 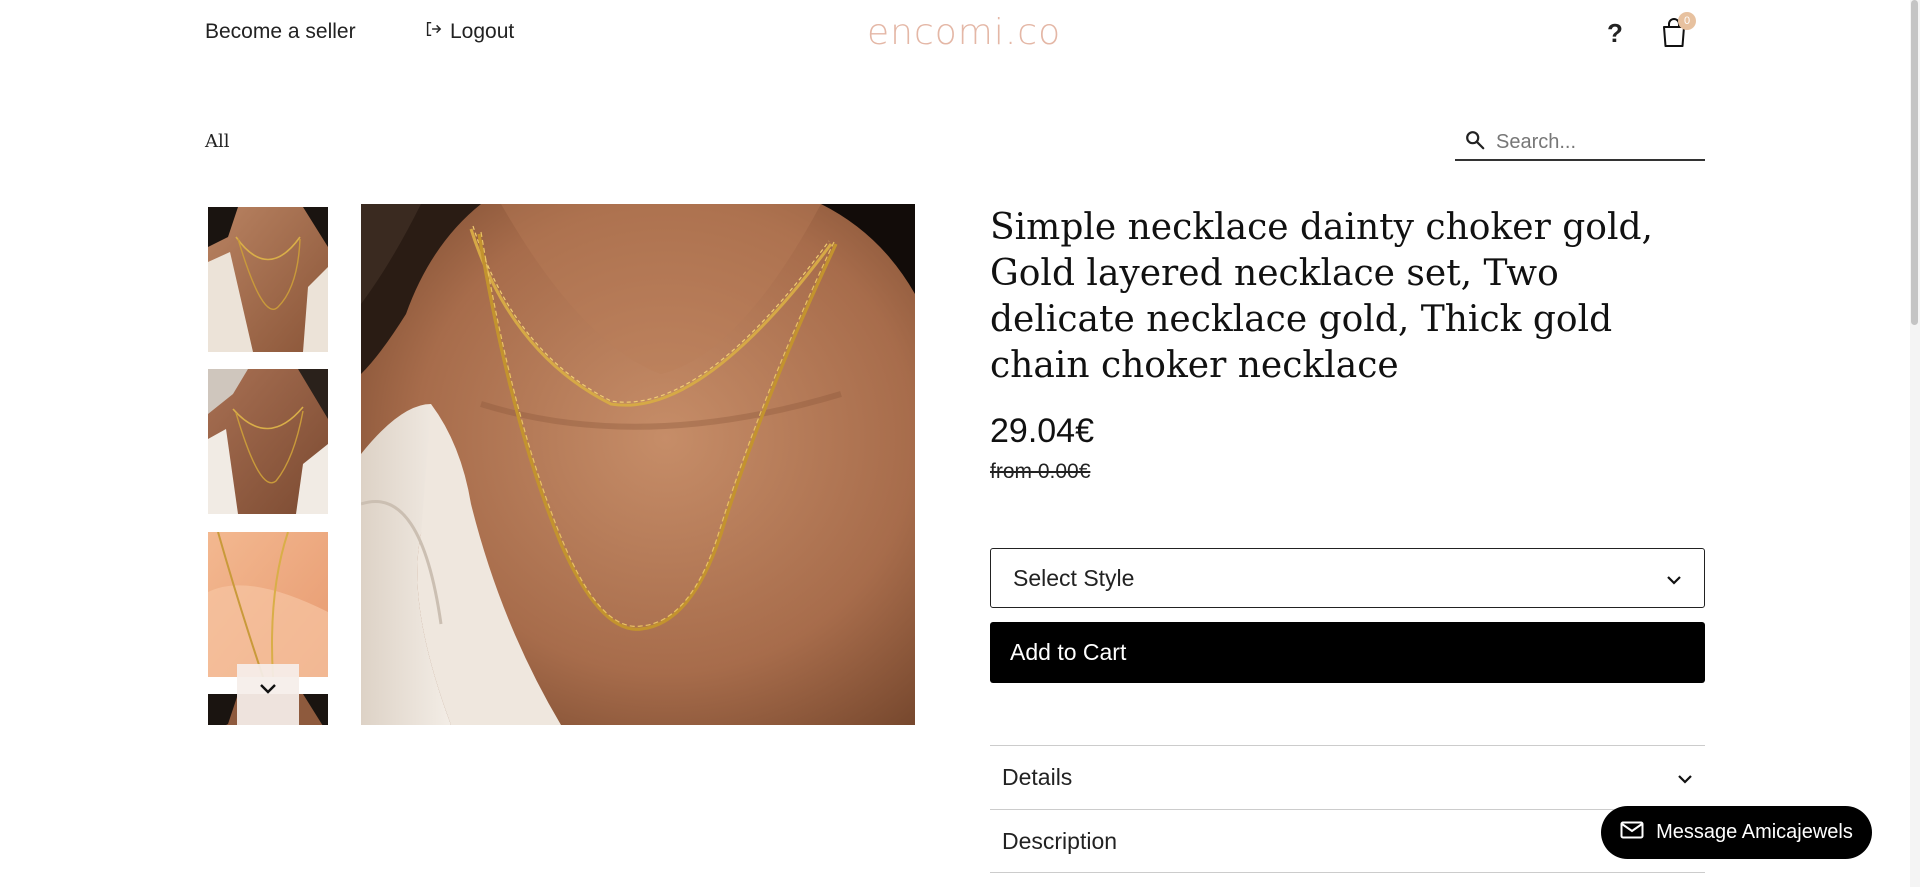 I want to click on help-button: ?, so click(x=1615, y=33).